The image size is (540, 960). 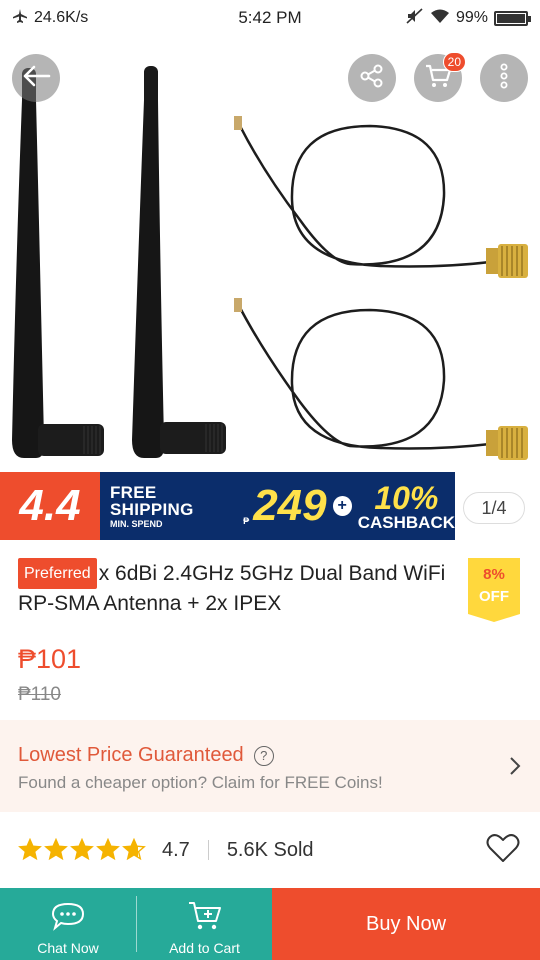 I want to click on divider, so click(x=208, y=850).